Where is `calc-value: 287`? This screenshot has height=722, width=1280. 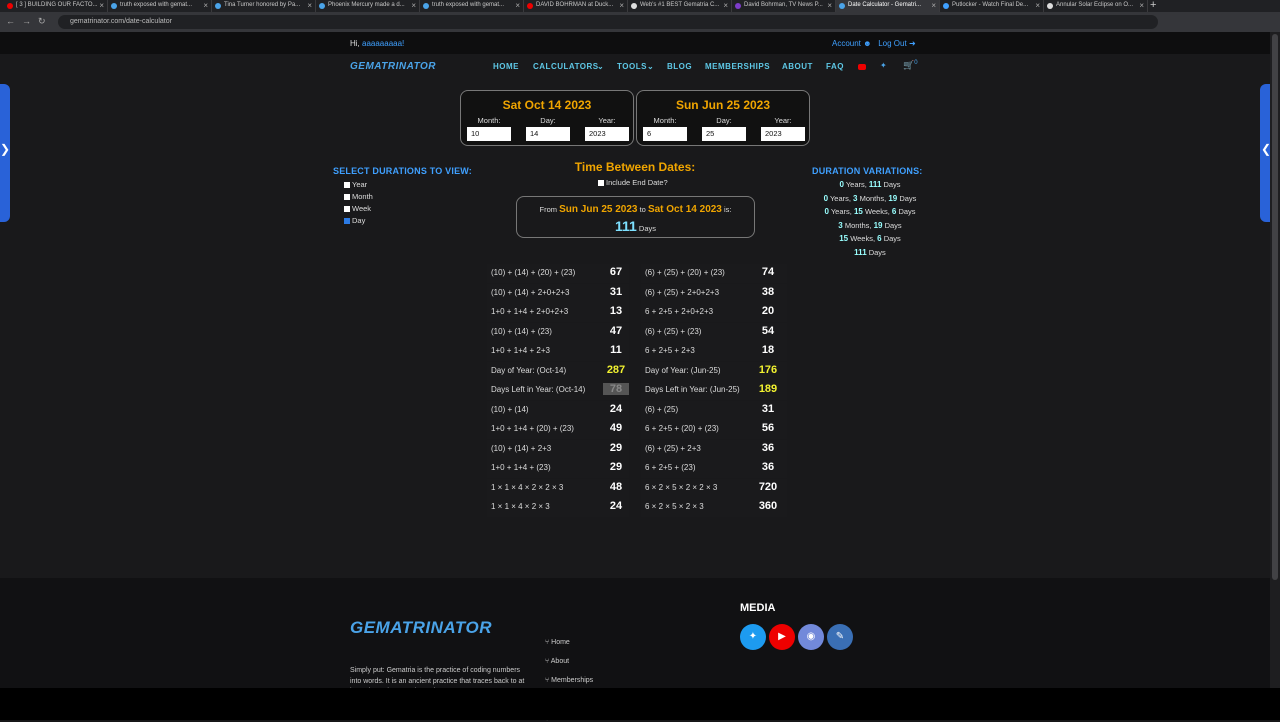
calc-value: 287 is located at coordinates (616, 370).